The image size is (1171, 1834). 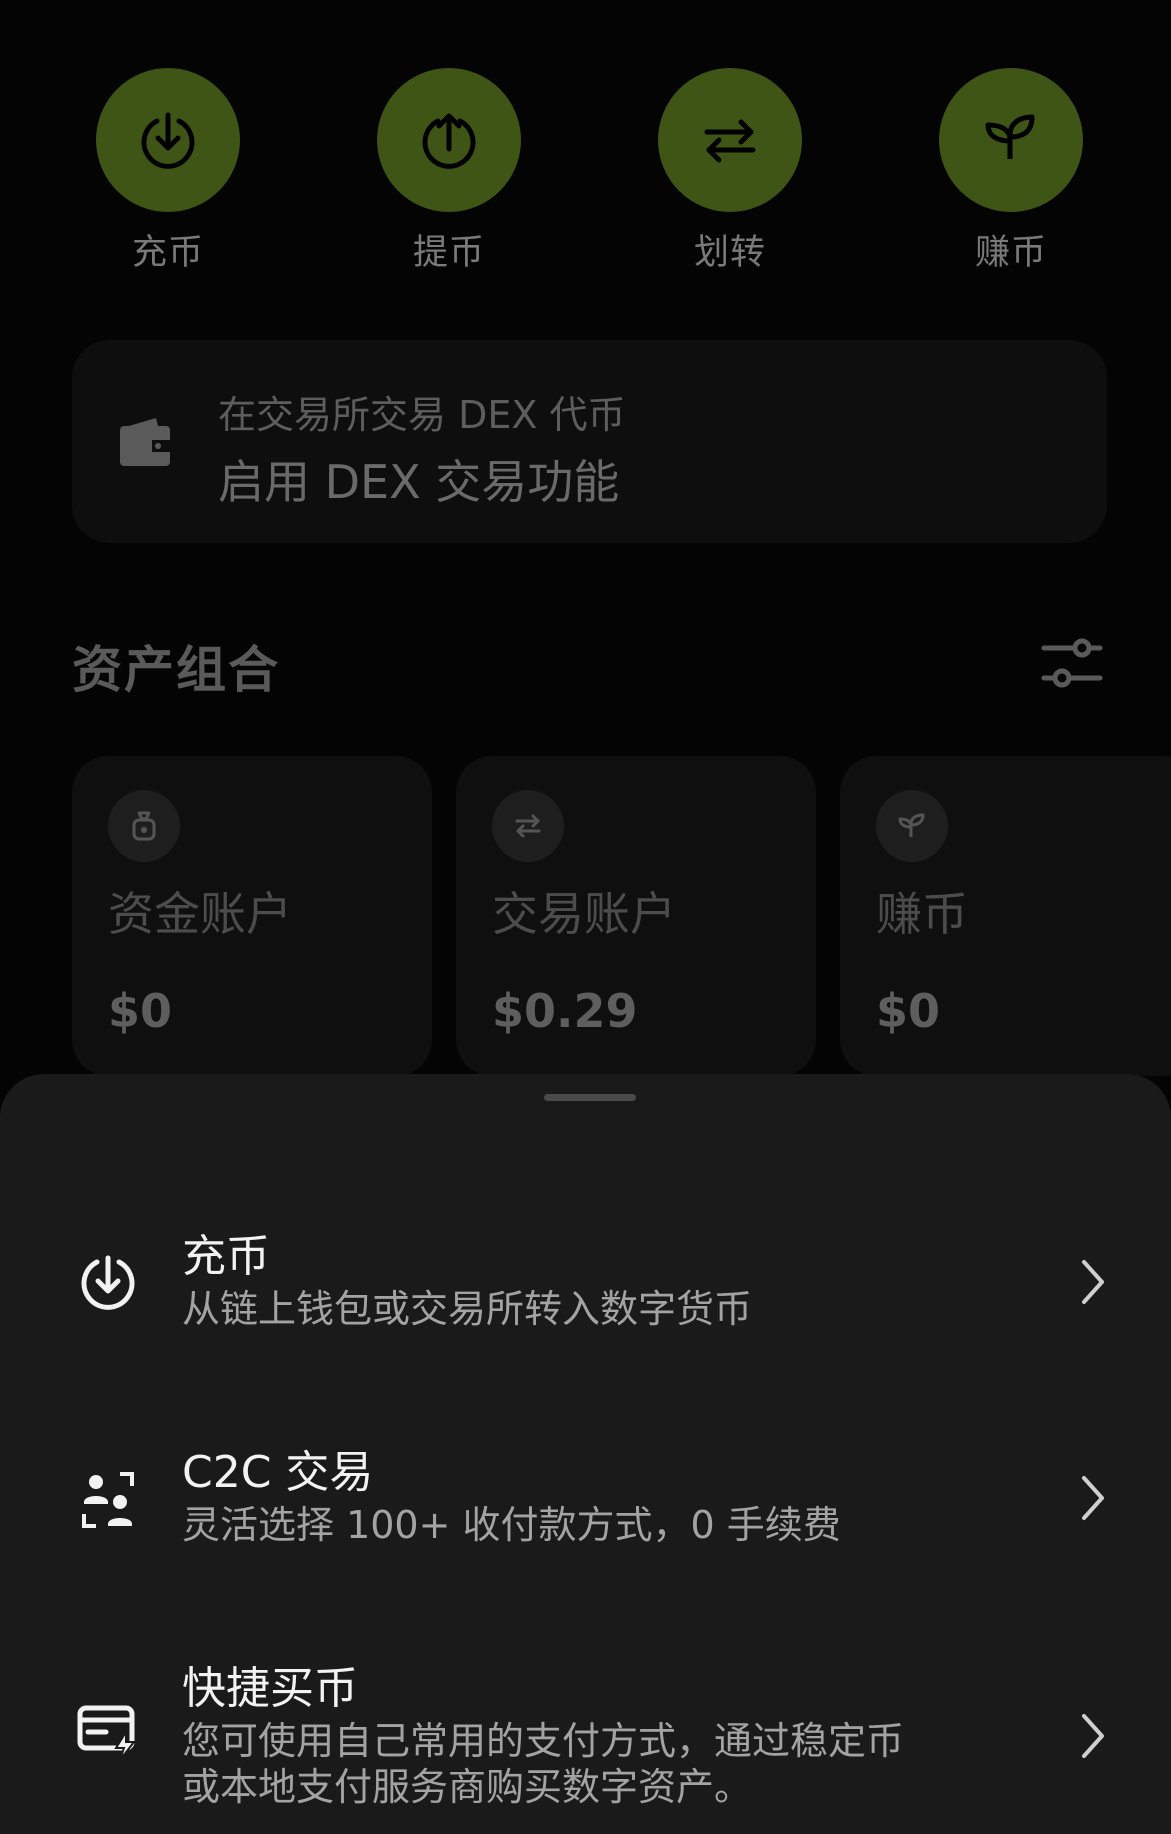 I want to click on sheet-drag-handle, so click(x=590, y=1097).